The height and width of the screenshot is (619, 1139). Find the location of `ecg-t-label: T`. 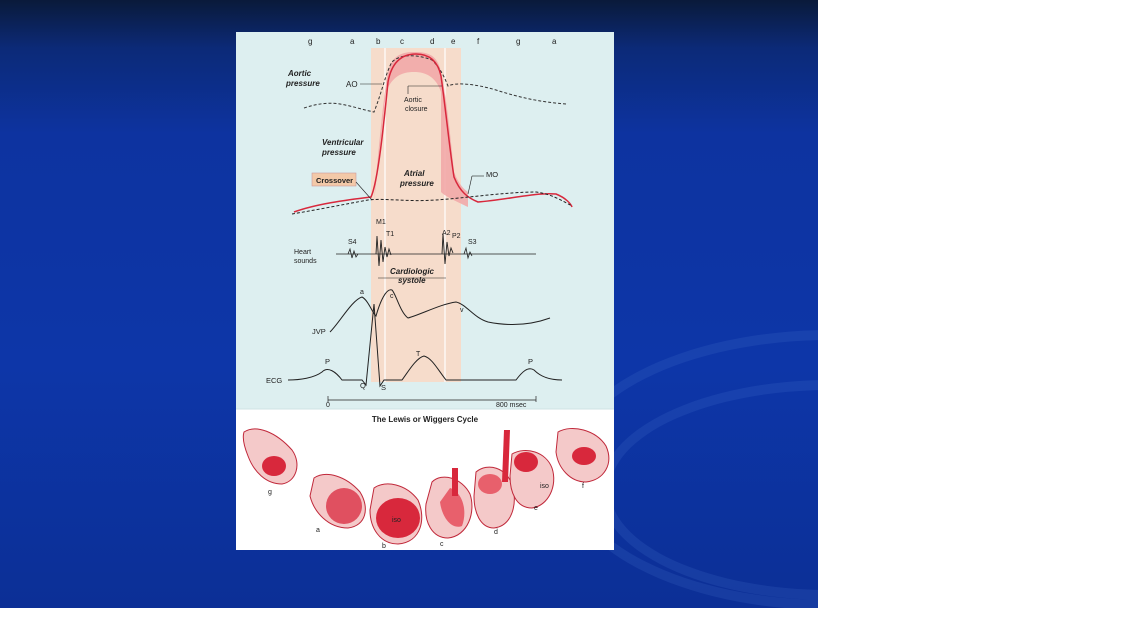

ecg-t-label: T is located at coordinates (418, 354).